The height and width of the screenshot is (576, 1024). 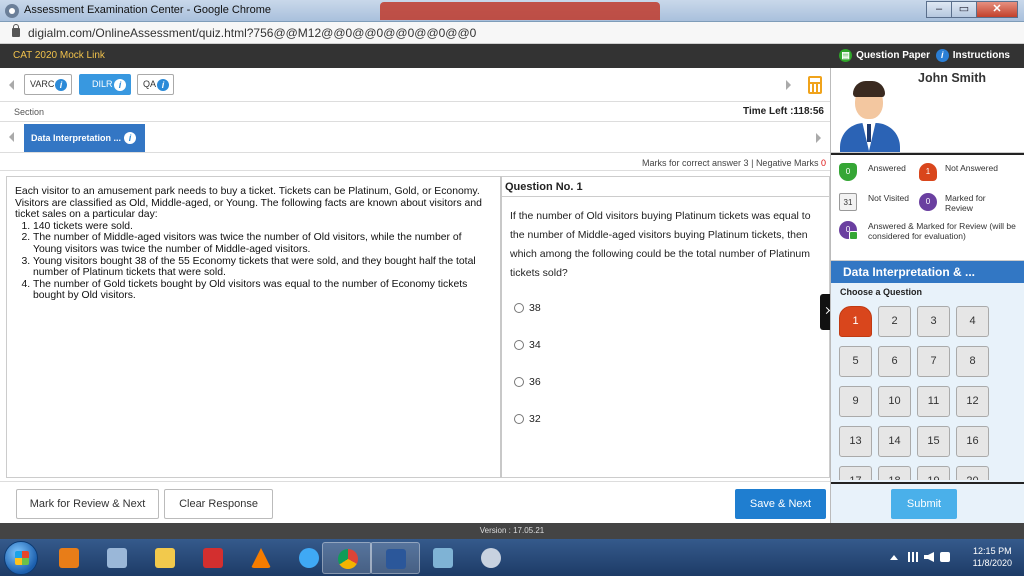 I want to click on question-paper-link: ▤ Question Paper, so click(x=884, y=55).